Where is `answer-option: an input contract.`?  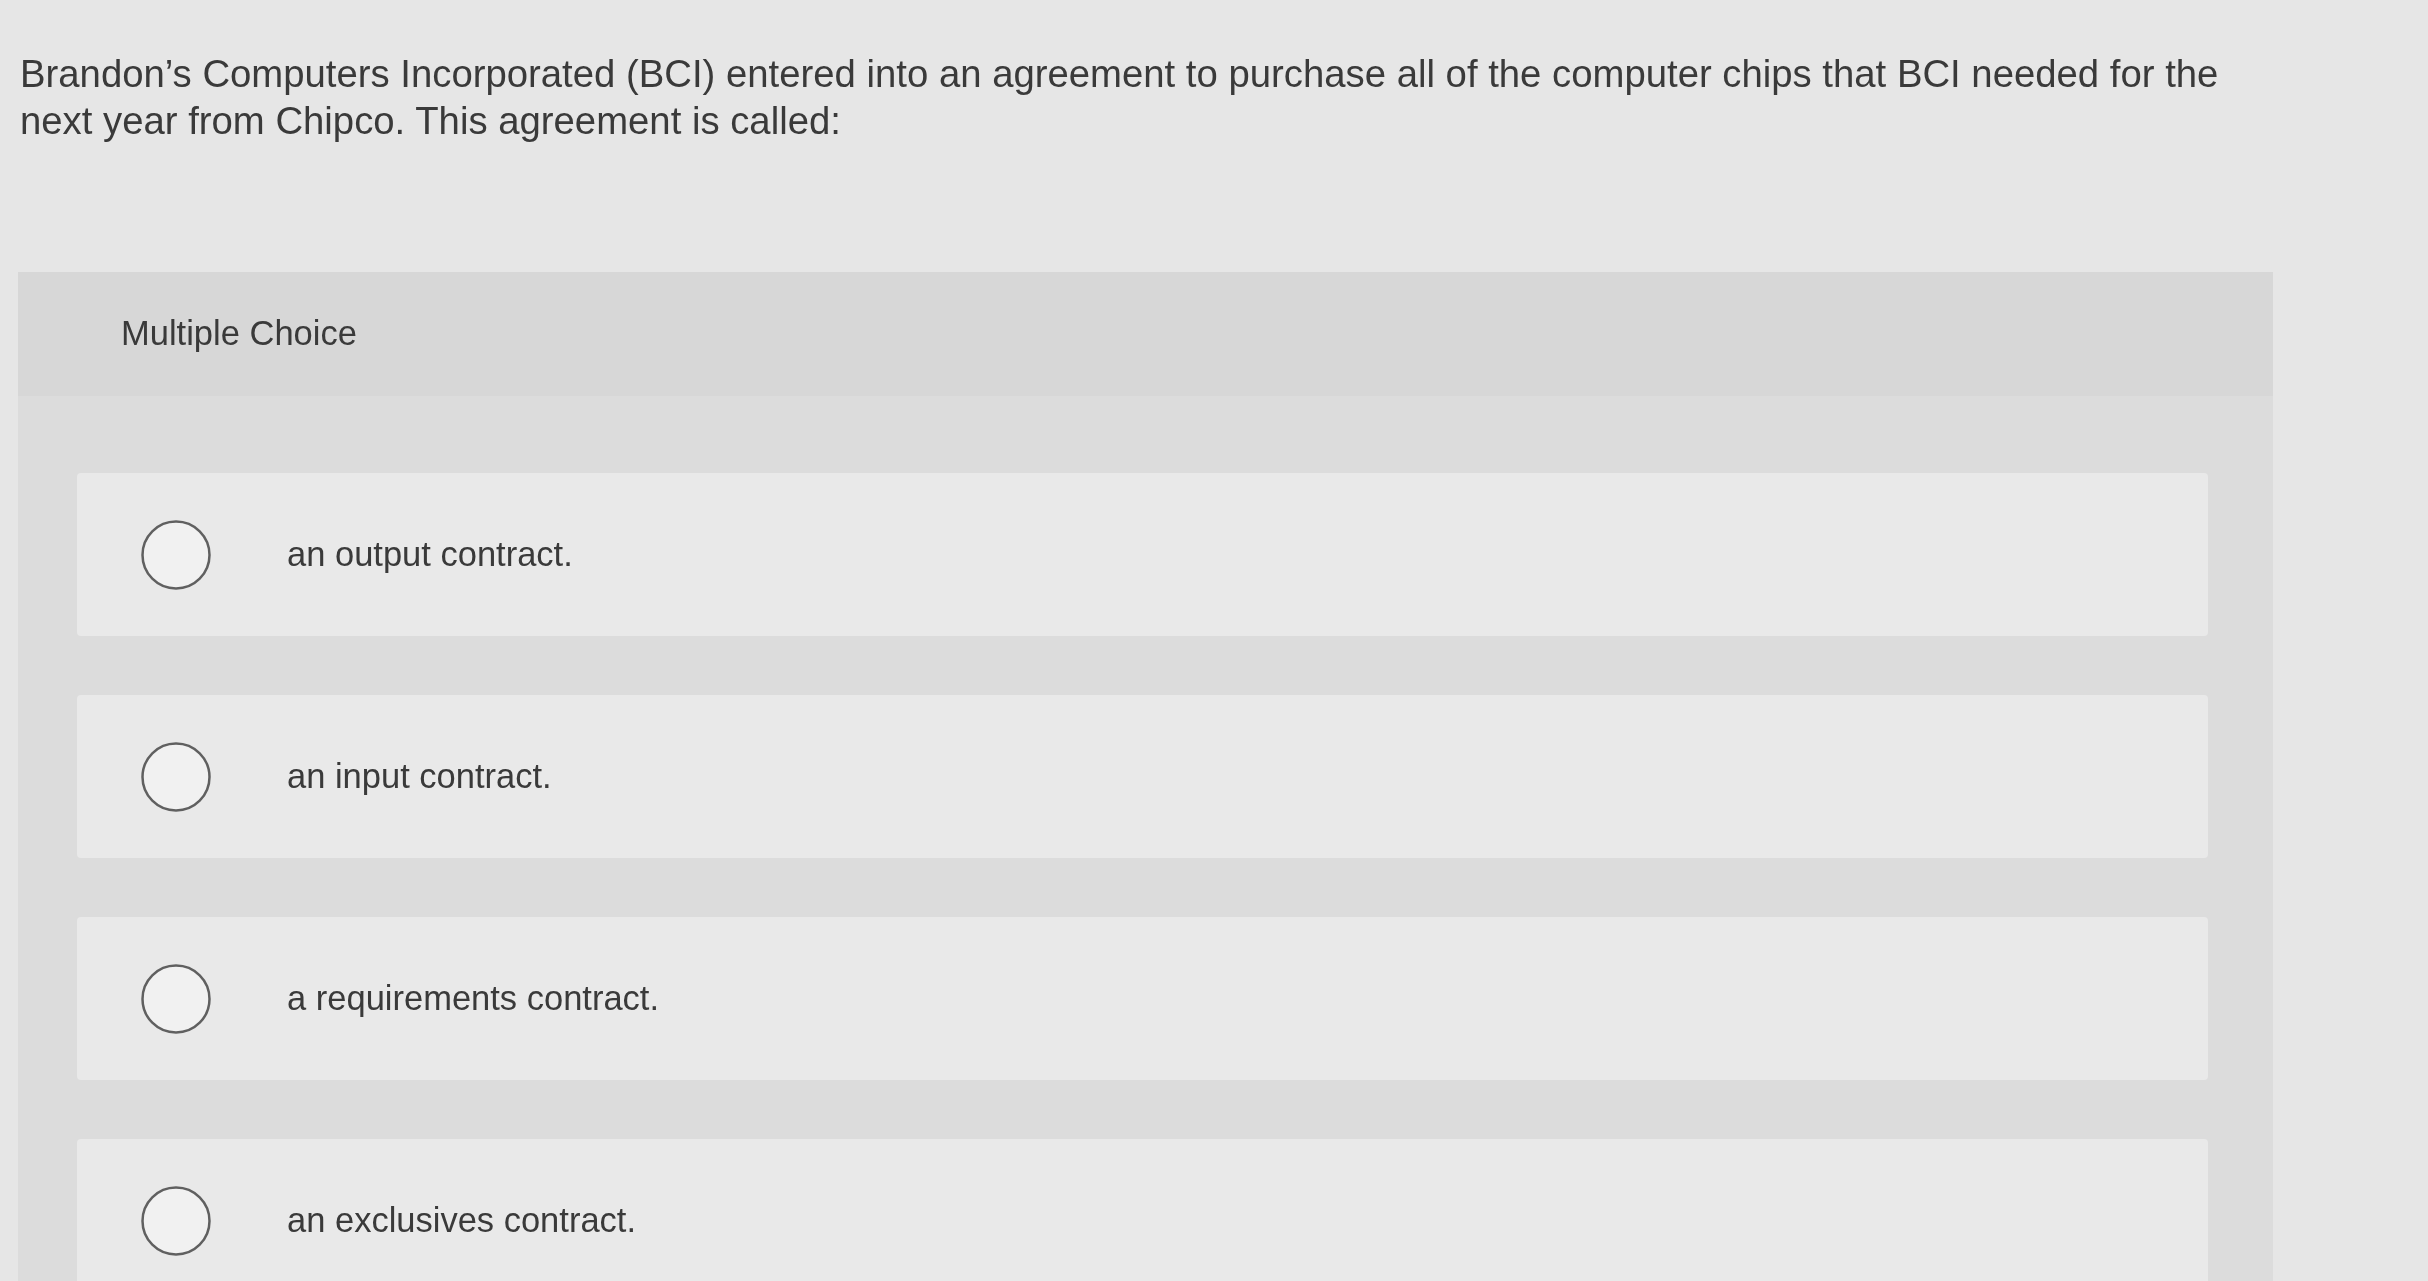 answer-option: an input contract. is located at coordinates (1142, 776).